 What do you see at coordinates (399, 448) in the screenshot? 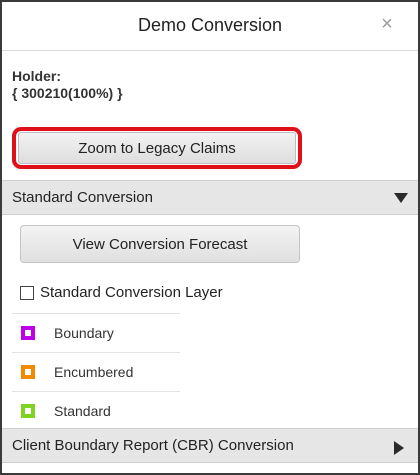
I see `caret-right-icon` at bounding box center [399, 448].